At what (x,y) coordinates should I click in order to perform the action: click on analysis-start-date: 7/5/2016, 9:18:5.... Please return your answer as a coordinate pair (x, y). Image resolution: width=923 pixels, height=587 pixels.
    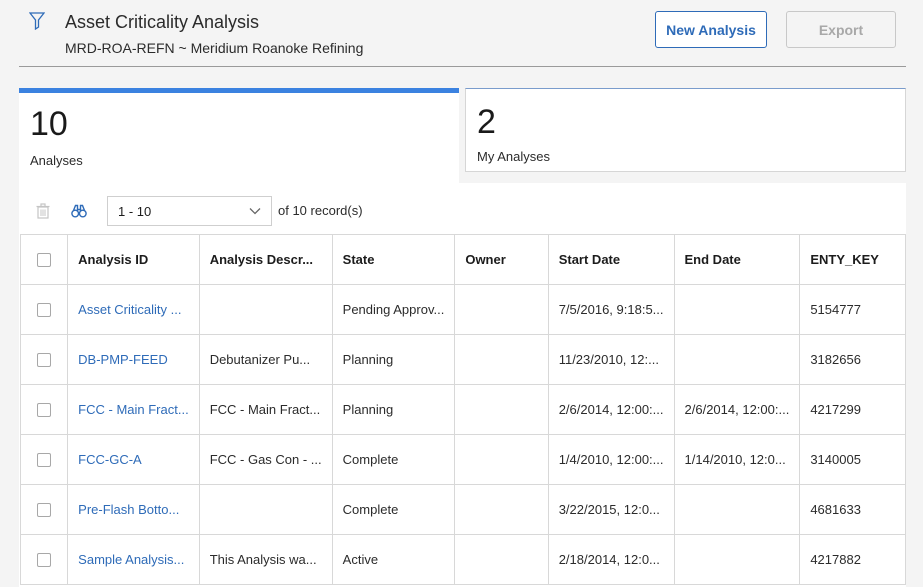
    Looking at the image, I should click on (611, 309).